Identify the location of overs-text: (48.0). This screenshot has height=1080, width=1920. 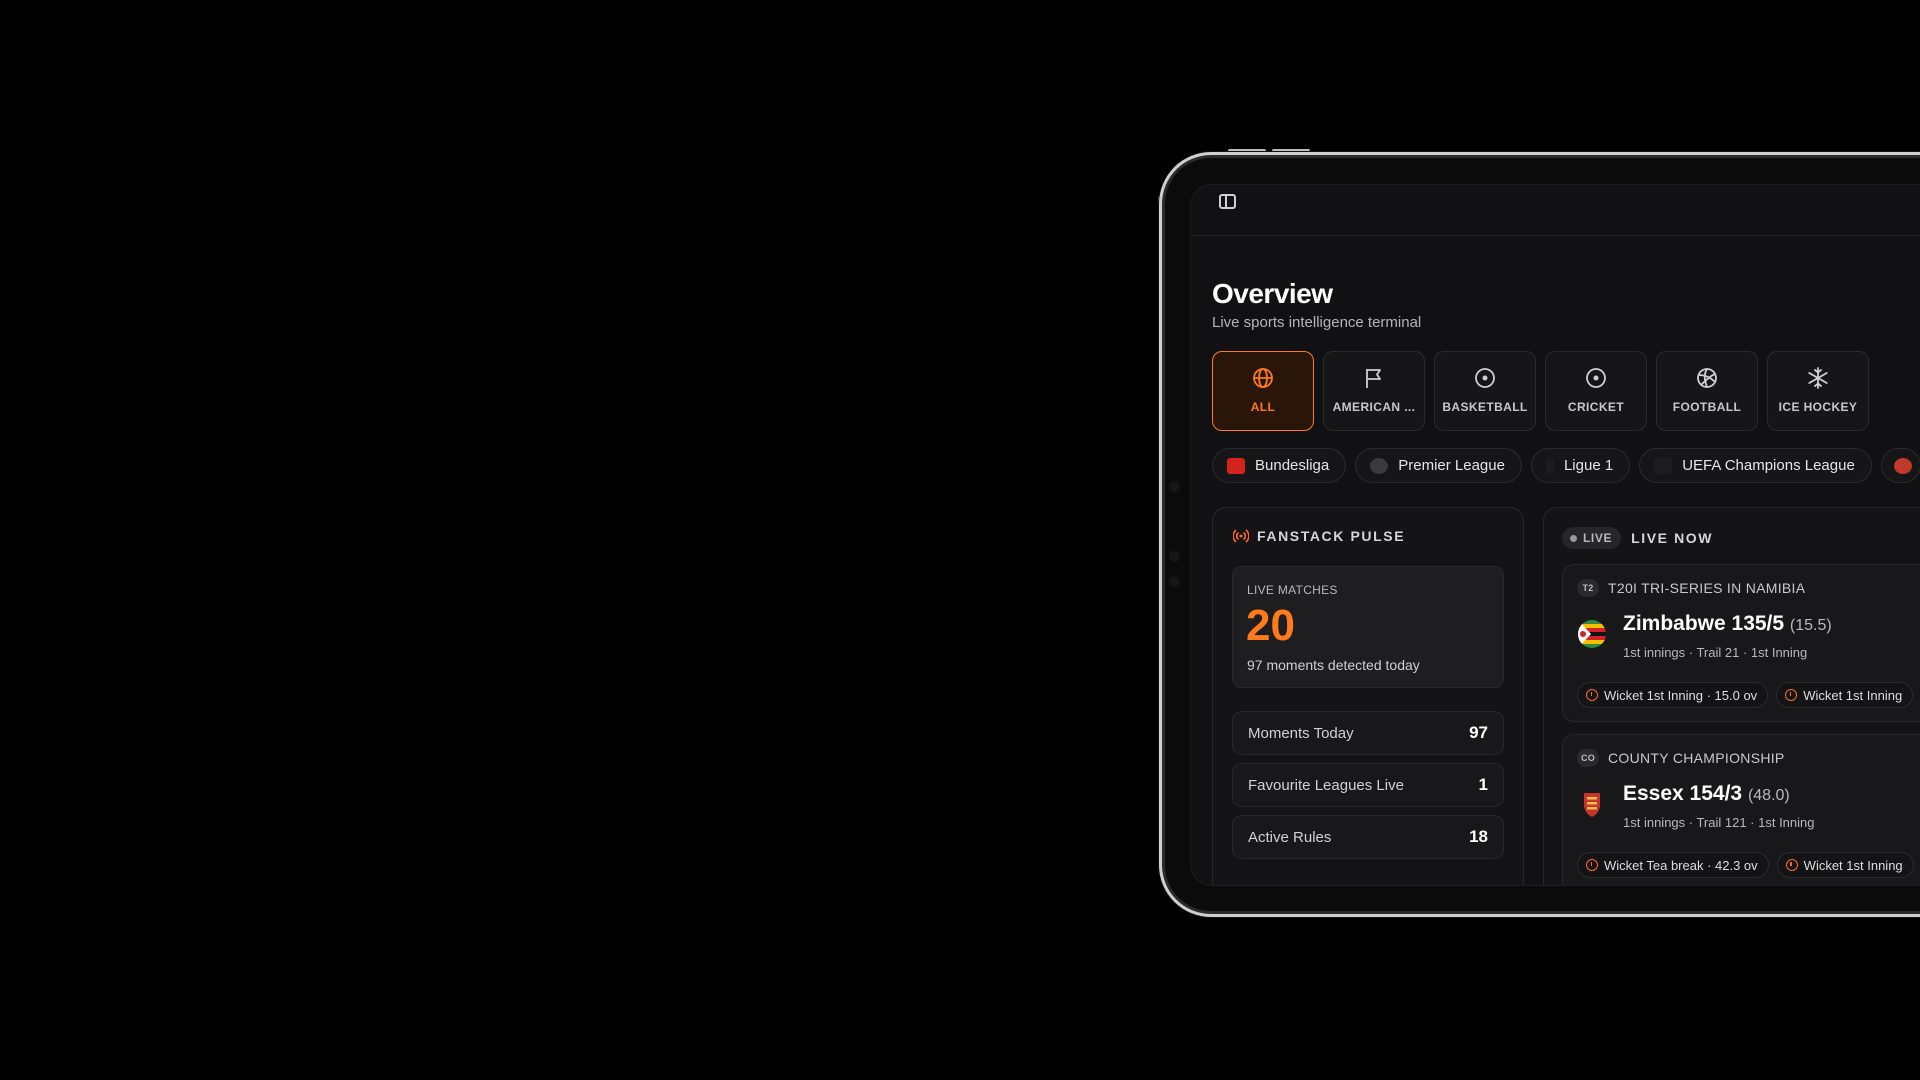
(1768, 795).